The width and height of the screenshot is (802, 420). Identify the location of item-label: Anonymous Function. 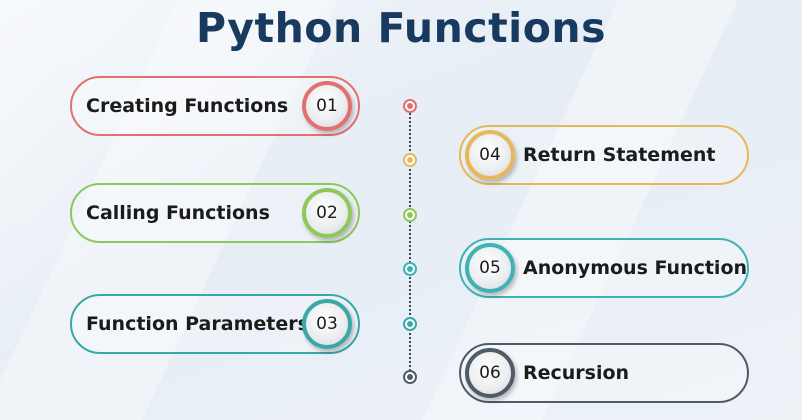
(635, 268).